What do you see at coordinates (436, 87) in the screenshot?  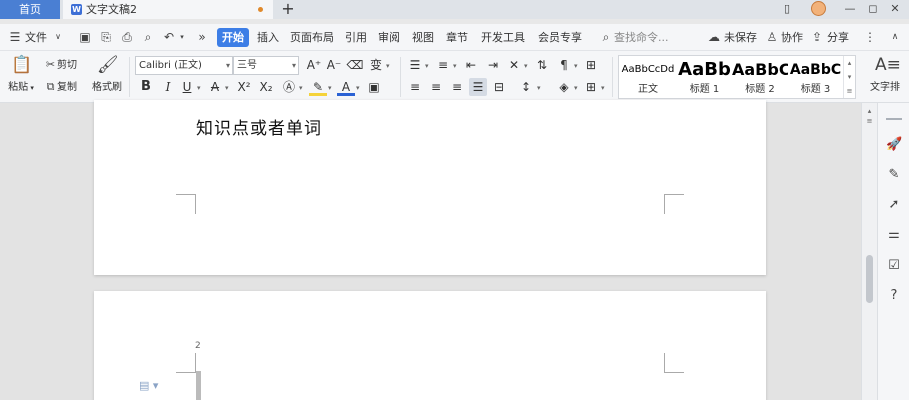 I see `align-center-icon: ≡` at bounding box center [436, 87].